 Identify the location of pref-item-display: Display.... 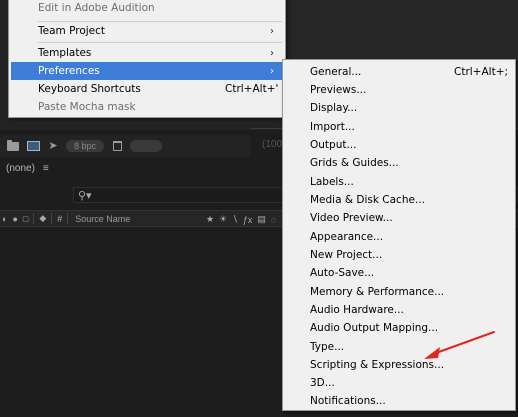
(399, 108).